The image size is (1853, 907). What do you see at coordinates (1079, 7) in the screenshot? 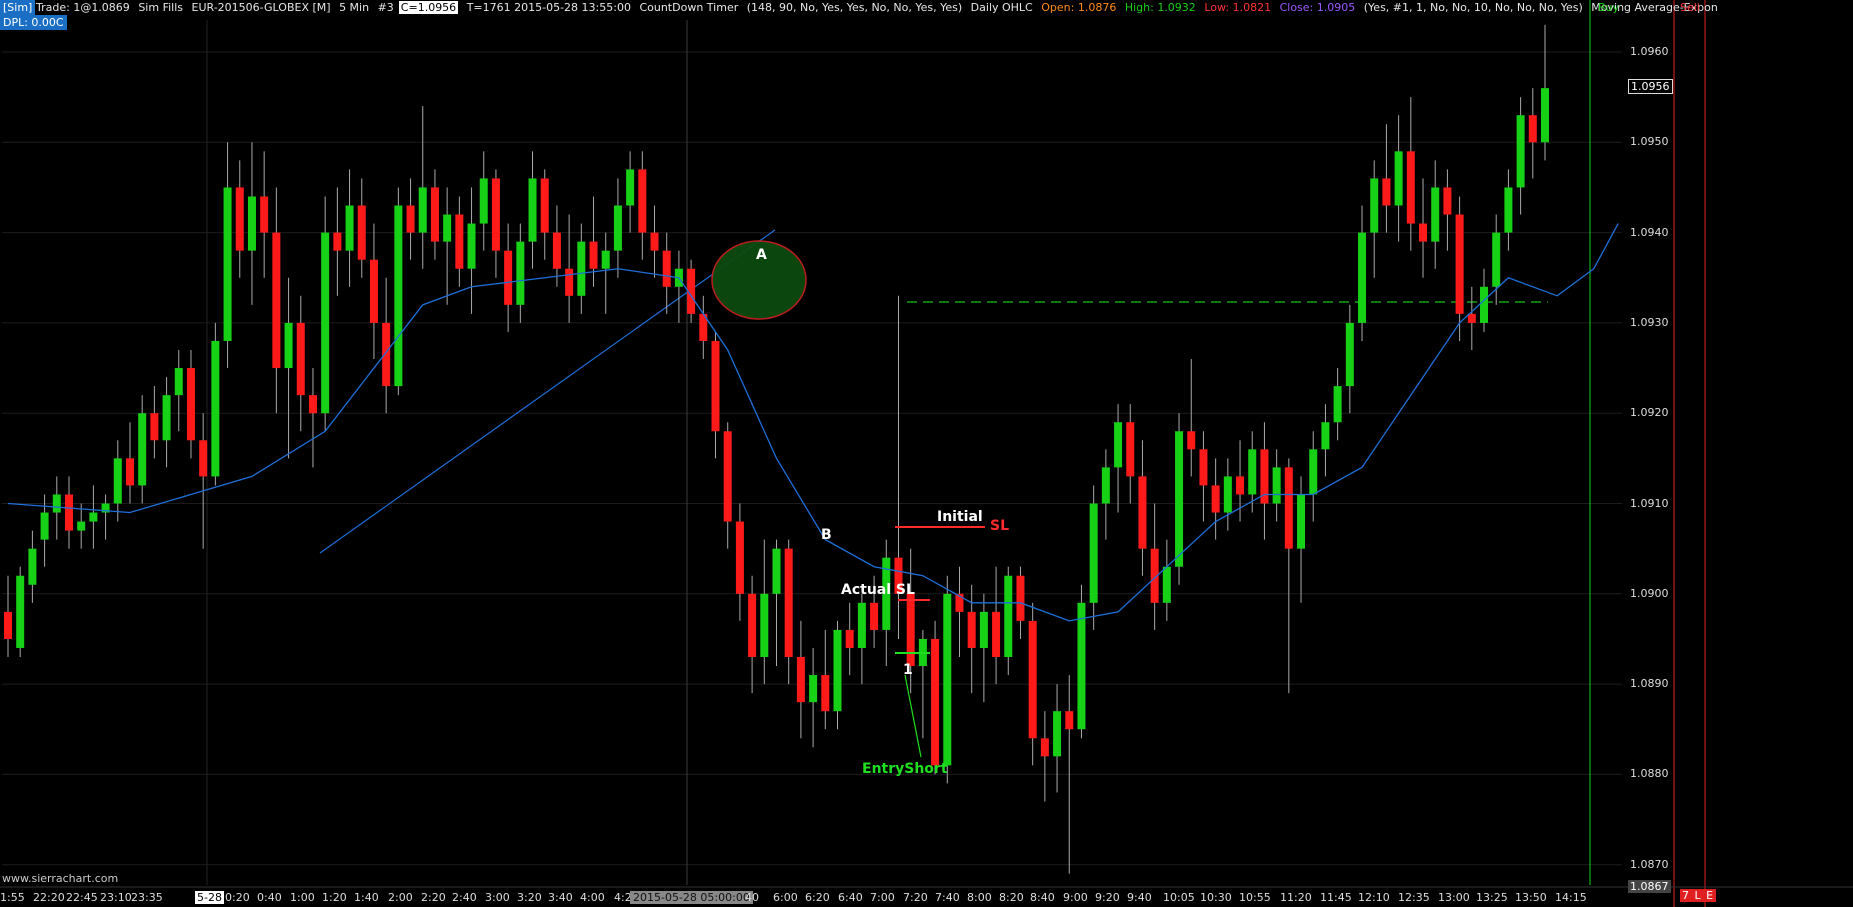
I see `ohlc-open: Open: 1.0876` at bounding box center [1079, 7].